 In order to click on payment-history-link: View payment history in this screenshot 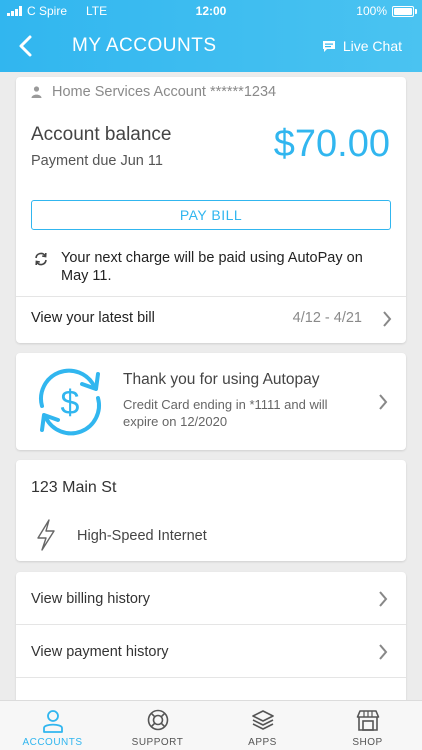, I will do `click(211, 651)`.